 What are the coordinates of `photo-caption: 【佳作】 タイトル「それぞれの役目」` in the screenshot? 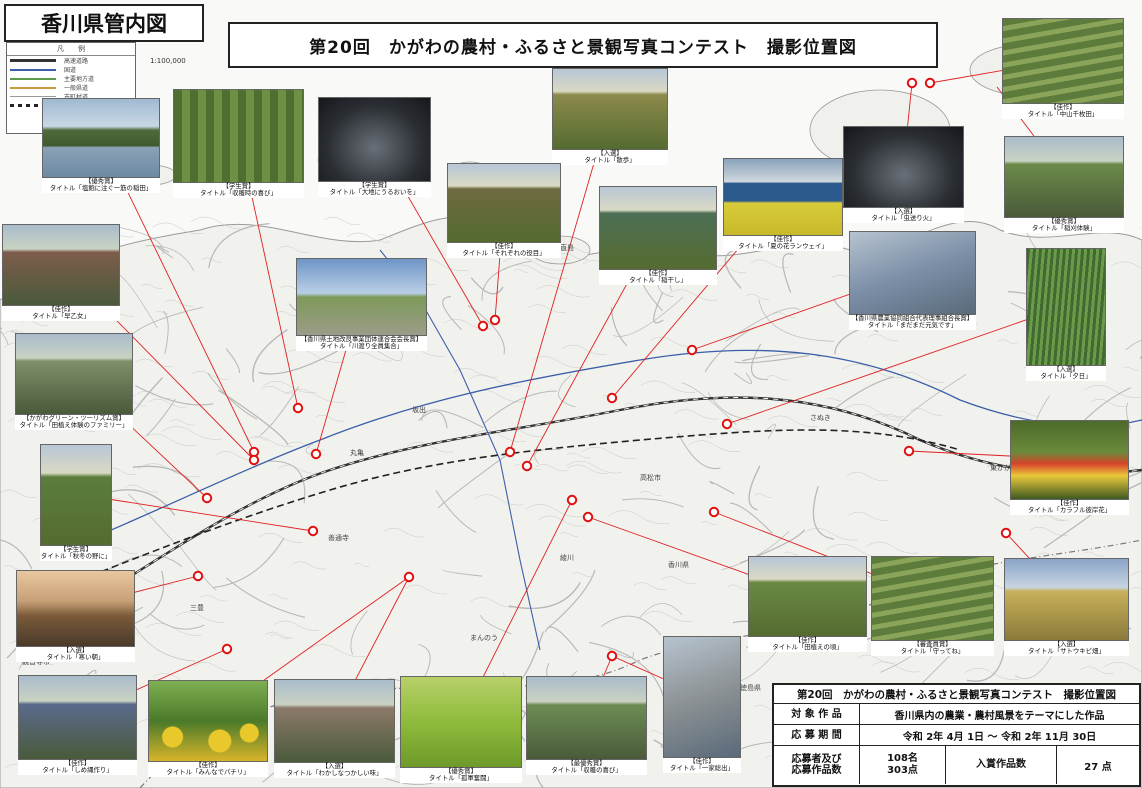 It's located at (504, 250).